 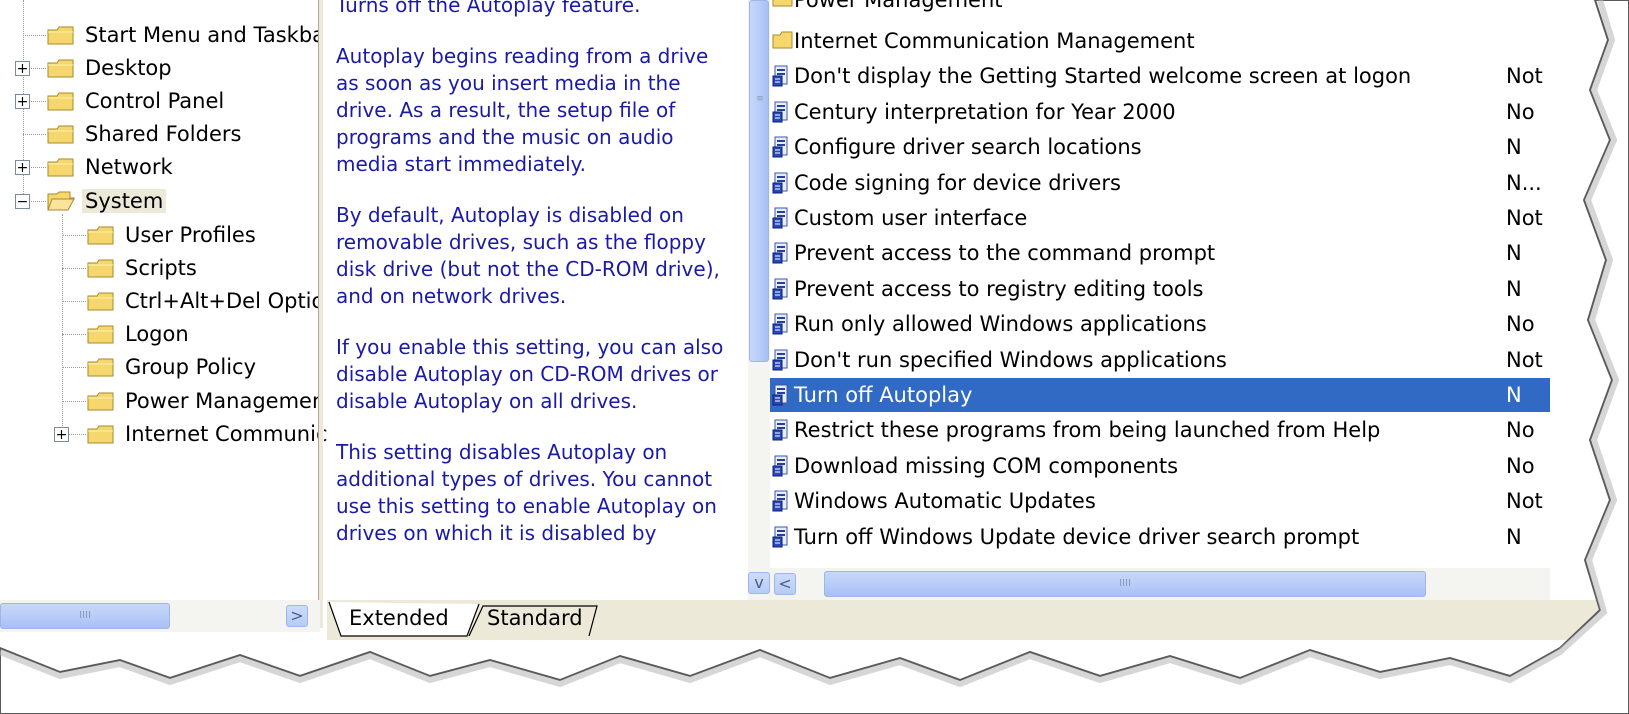 I want to click on tab-extended: Extended, so click(x=399, y=618).